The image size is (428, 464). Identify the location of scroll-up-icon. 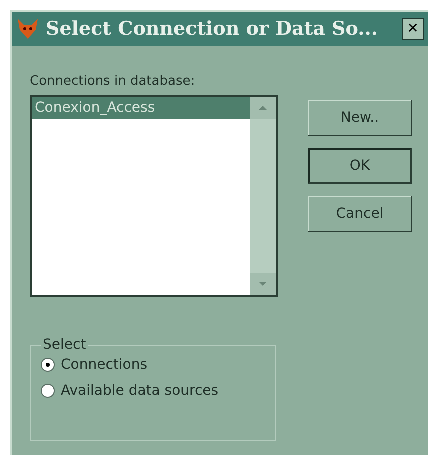
(263, 108).